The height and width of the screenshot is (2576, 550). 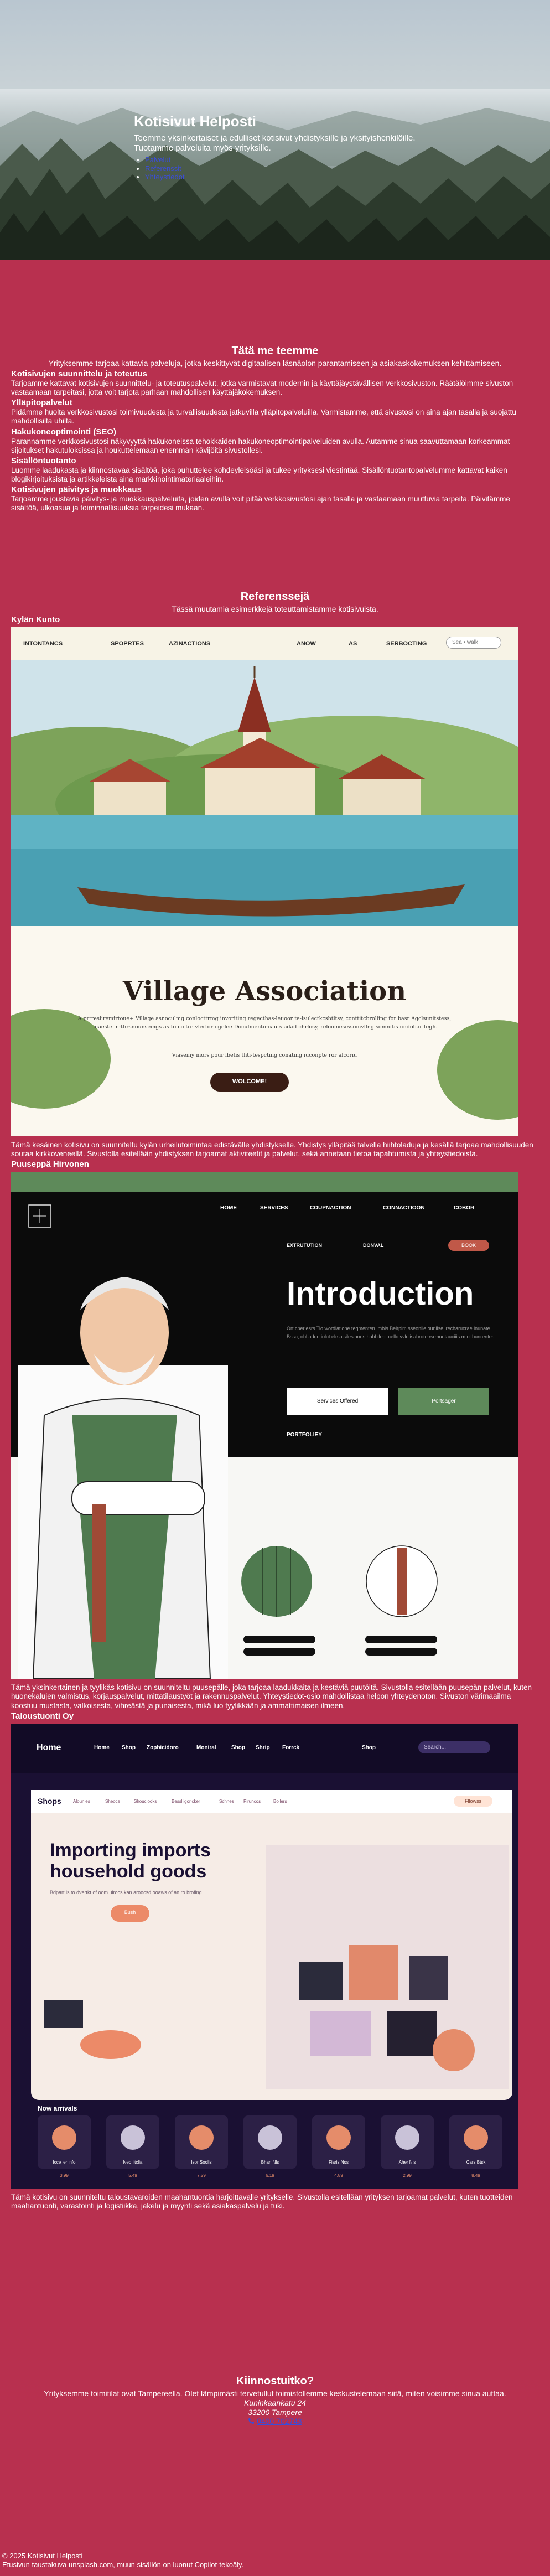 What do you see at coordinates (275, 2381) in the screenshot?
I see `contact-title: Kiinnostuitko?` at bounding box center [275, 2381].